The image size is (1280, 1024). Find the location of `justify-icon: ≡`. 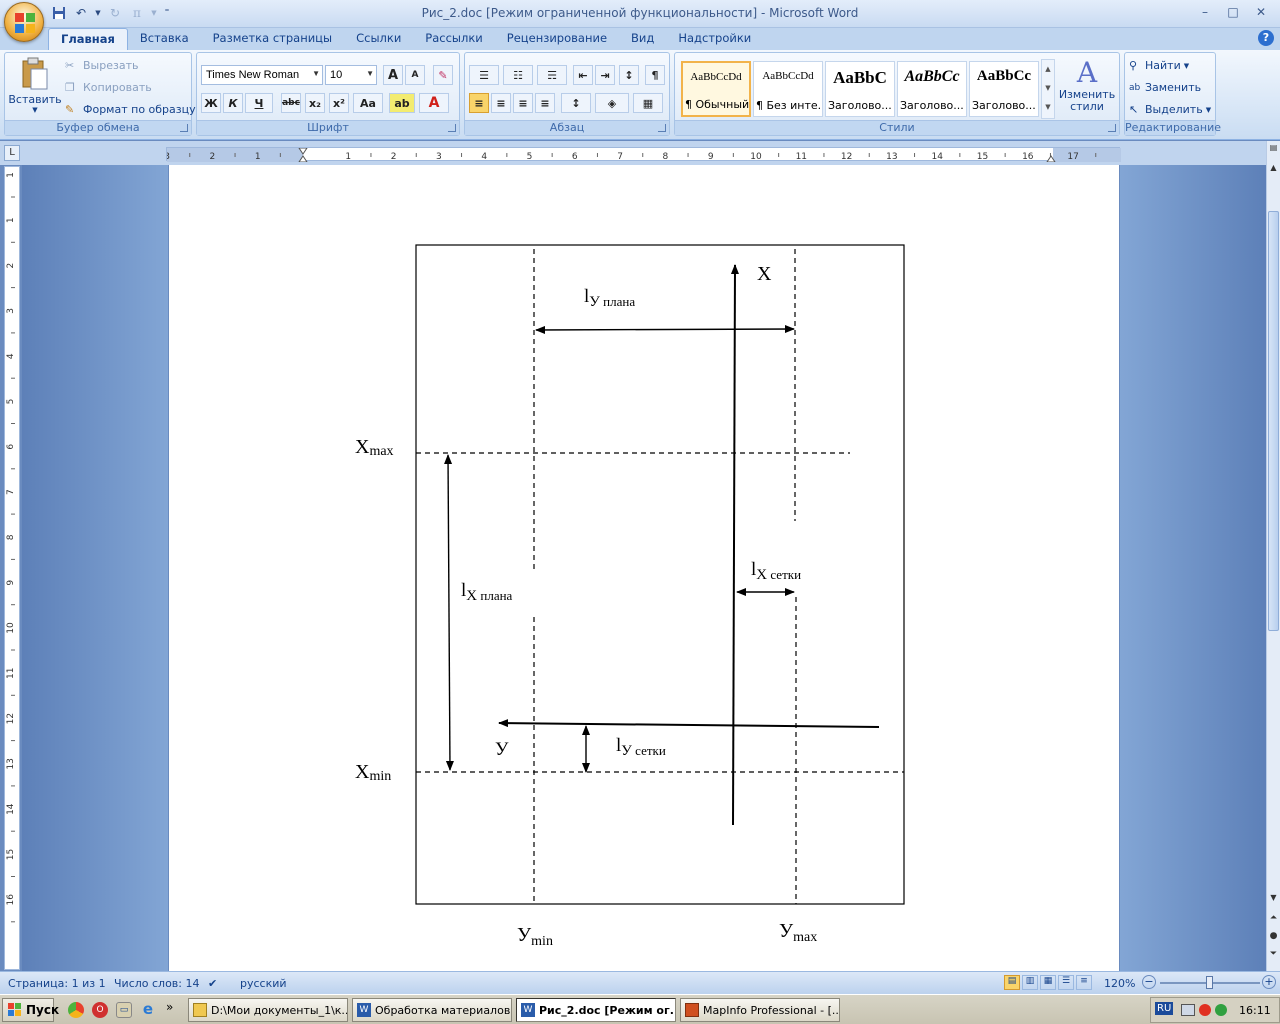

justify-icon: ≡ is located at coordinates (545, 103).